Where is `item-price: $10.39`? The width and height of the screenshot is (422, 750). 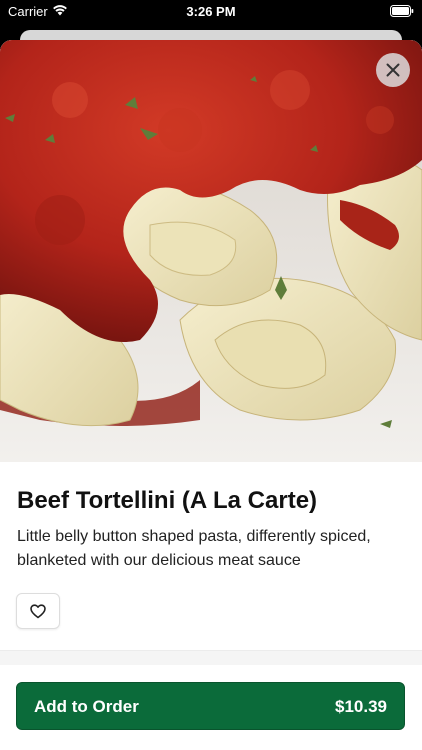 item-price: $10.39 is located at coordinates (361, 706).